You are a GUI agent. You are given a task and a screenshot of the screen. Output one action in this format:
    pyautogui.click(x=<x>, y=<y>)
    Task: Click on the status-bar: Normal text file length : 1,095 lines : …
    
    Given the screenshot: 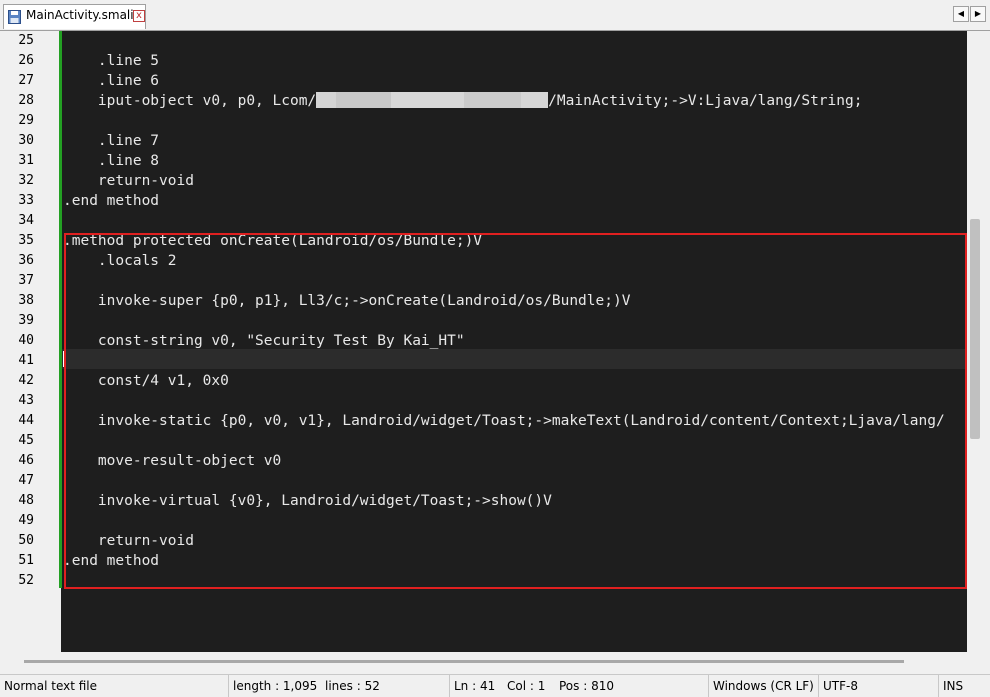 What is the action you would take?
    pyautogui.click(x=495, y=685)
    